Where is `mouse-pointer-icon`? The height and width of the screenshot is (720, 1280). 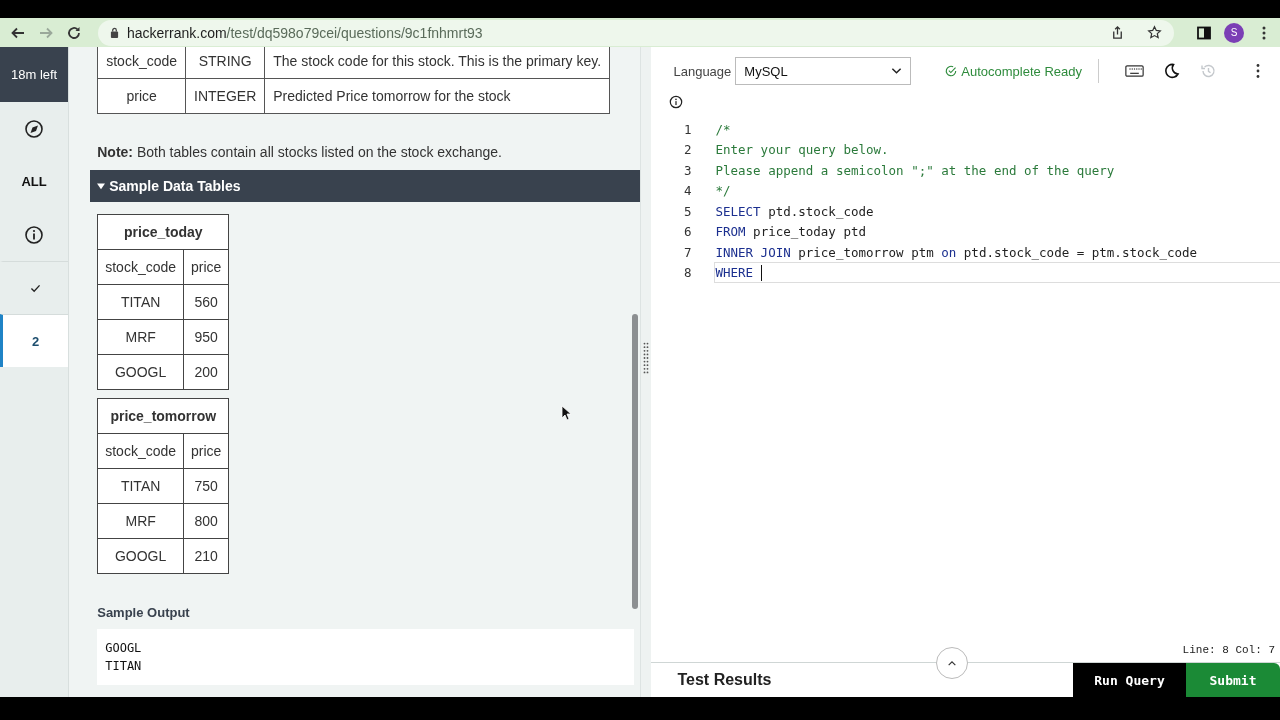
mouse-pointer-icon is located at coordinates (566, 413).